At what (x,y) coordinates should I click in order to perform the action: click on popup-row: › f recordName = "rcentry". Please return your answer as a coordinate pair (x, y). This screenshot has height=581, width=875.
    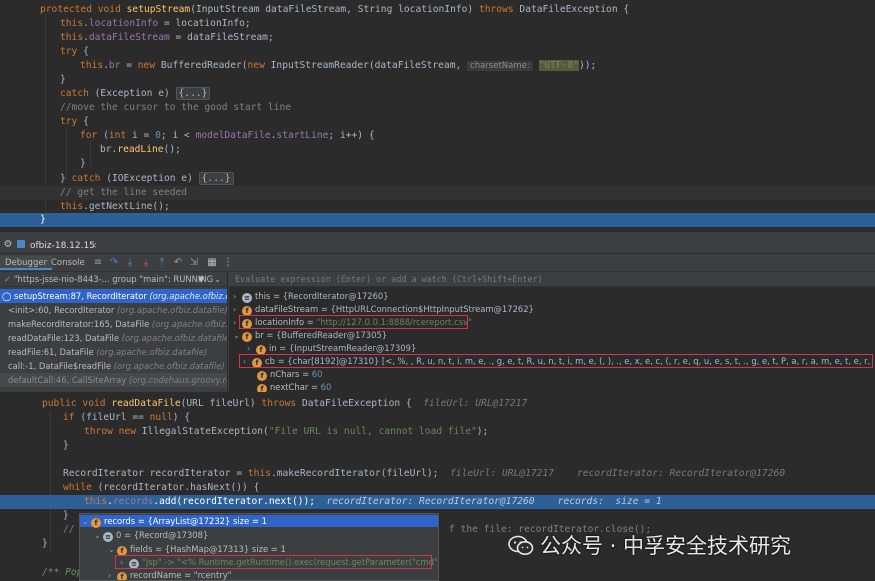
    Looking at the image, I should click on (170, 574).